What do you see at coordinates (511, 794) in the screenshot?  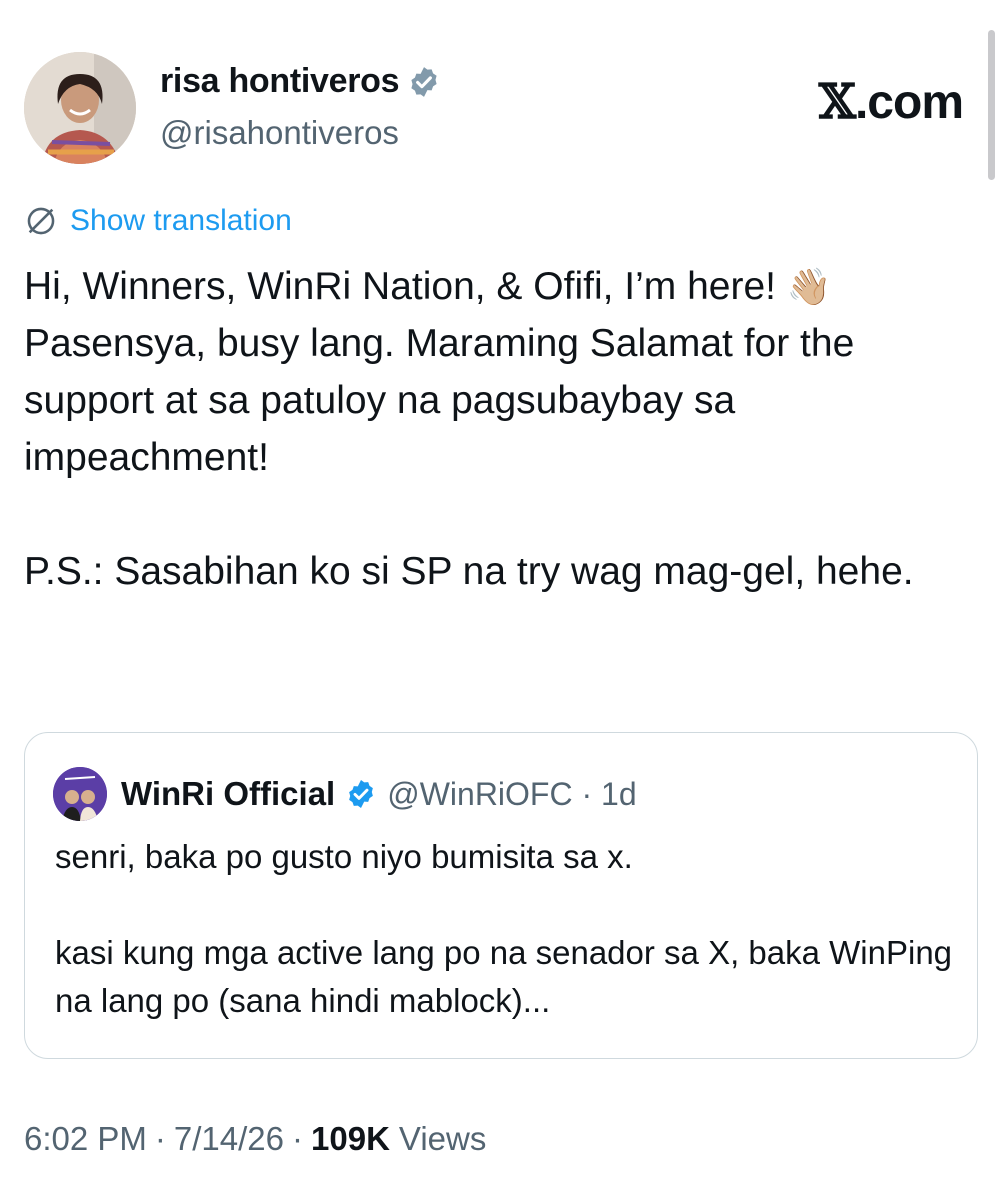 I see `quoted-handle-time: @WinRiOFC · 1d` at bounding box center [511, 794].